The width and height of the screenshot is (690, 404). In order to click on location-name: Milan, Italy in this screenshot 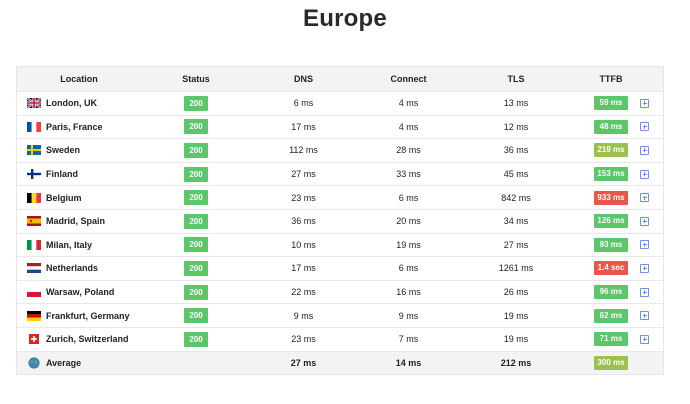, I will do `click(69, 244)`.